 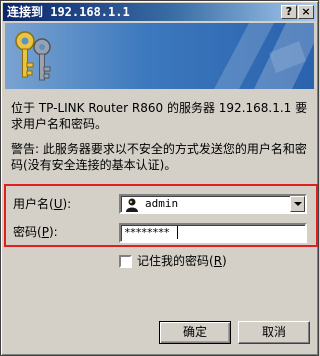 What do you see at coordinates (177, 232) in the screenshot?
I see `text-caret` at bounding box center [177, 232].